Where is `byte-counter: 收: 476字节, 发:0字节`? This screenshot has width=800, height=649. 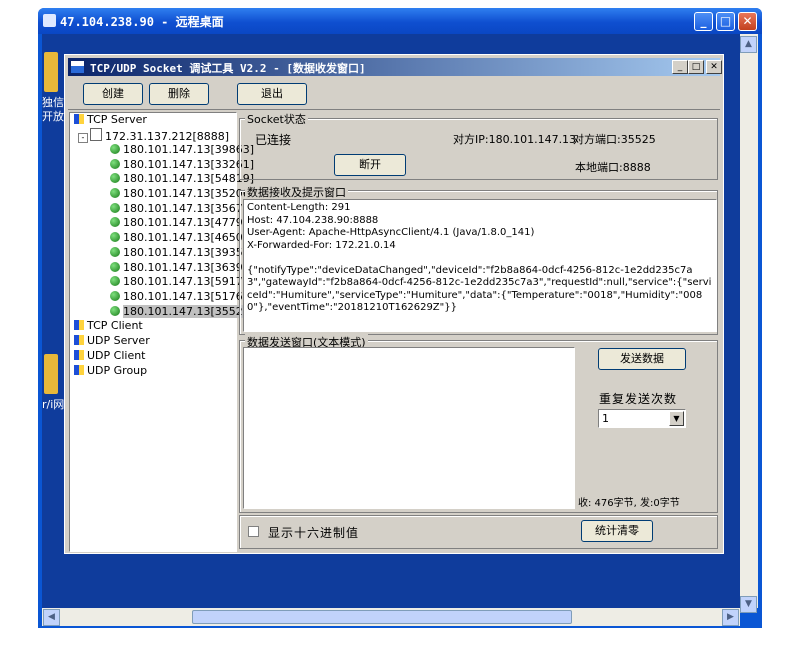 byte-counter: 收: 476字节, 发:0字节 is located at coordinates (629, 503).